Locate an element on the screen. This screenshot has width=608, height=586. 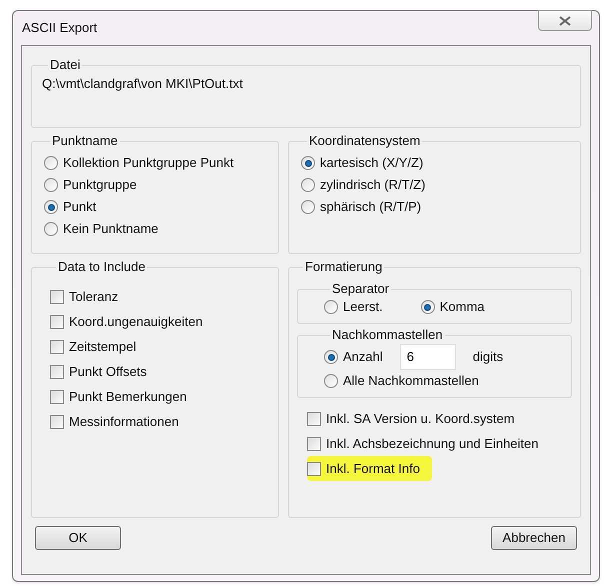
checkbox-label: Toleranz is located at coordinates (93, 297).